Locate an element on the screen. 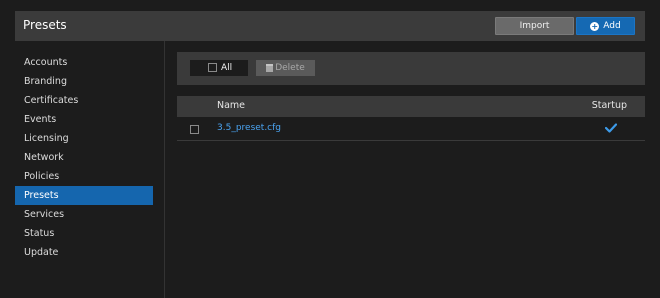 The height and width of the screenshot is (298, 660). select-all-button: All is located at coordinates (219, 68).